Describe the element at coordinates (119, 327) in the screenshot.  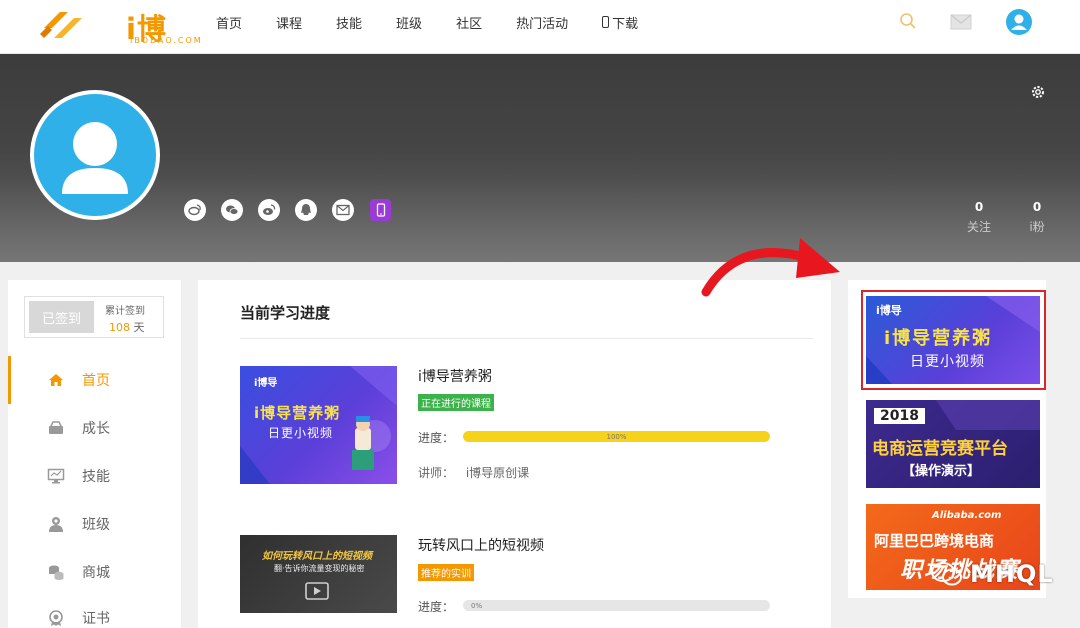
I see `checkin-days-value: 108` at that location.